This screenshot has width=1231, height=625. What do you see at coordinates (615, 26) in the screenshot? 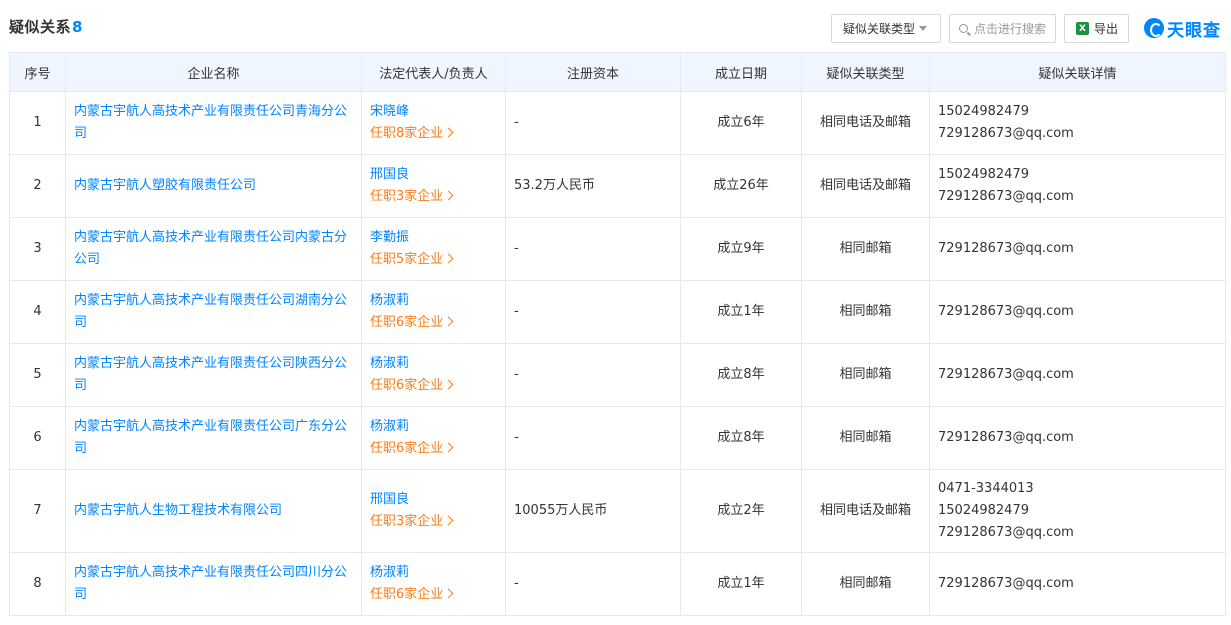
I see `section-header: 疑似关系8 疑似关联类型 点击进行搜索 X 导出 天眼查` at bounding box center [615, 26].